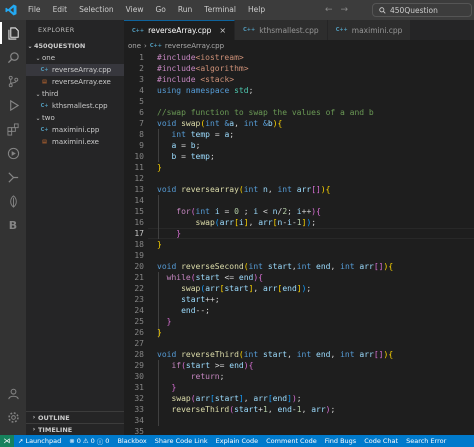 This screenshot has width=474, height=447. Describe the element at coordinates (180, 30) in the screenshot. I see `editor-tab: C++ reverseArray.cpp ×` at that location.